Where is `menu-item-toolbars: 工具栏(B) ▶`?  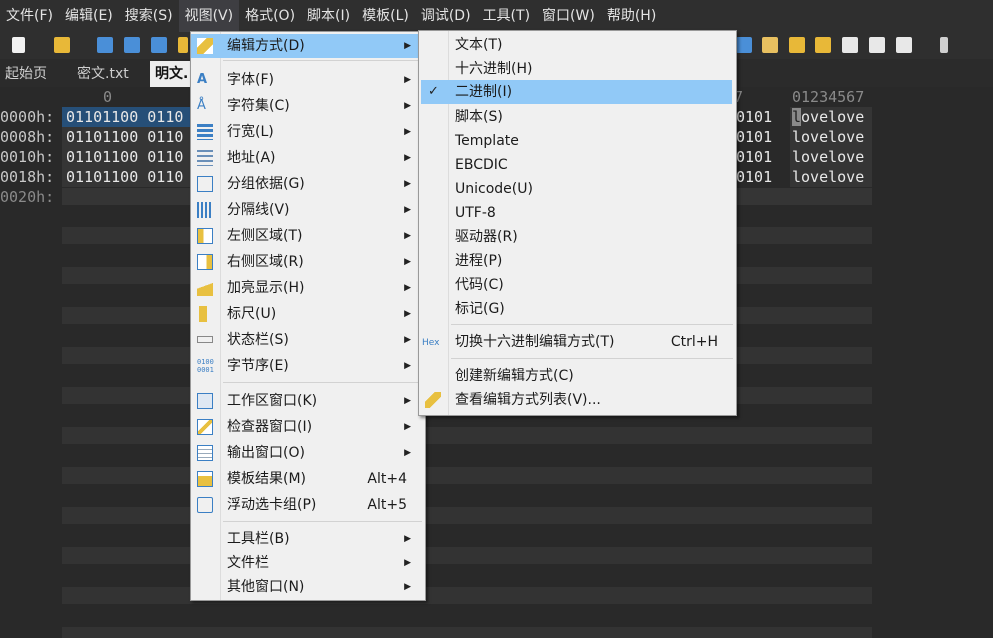 menu-item-toolbars: 工具栏(B) ▶ is located at coordinates (308, 539).